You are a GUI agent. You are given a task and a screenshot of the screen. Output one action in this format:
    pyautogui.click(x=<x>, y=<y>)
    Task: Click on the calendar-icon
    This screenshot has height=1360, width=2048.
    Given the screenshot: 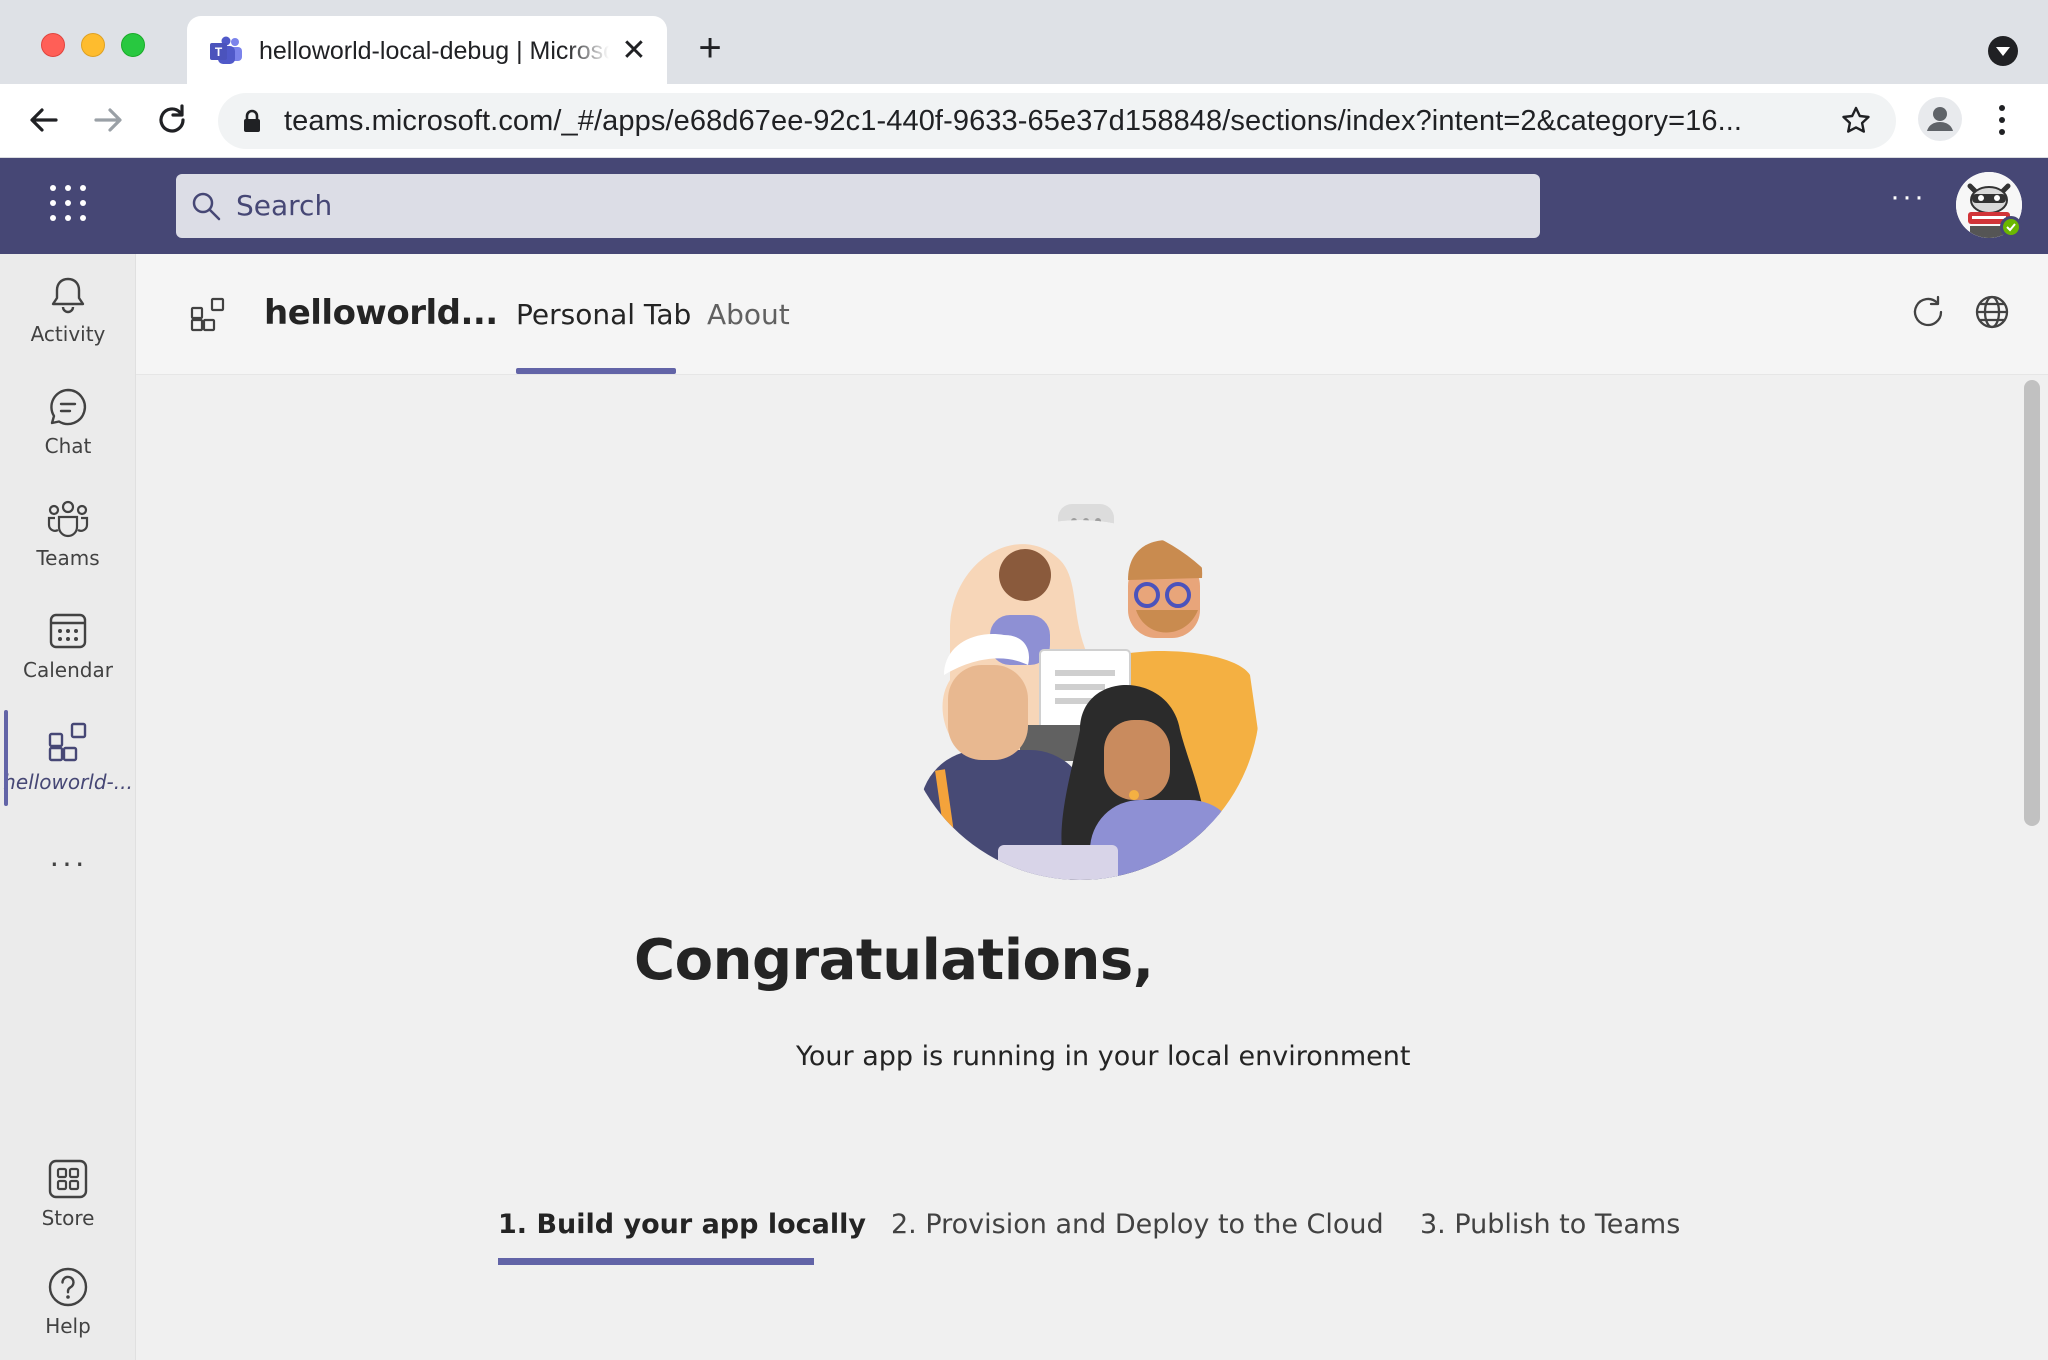 What is the action you would take?
    pyautogui.click(x=68, y=631)
    